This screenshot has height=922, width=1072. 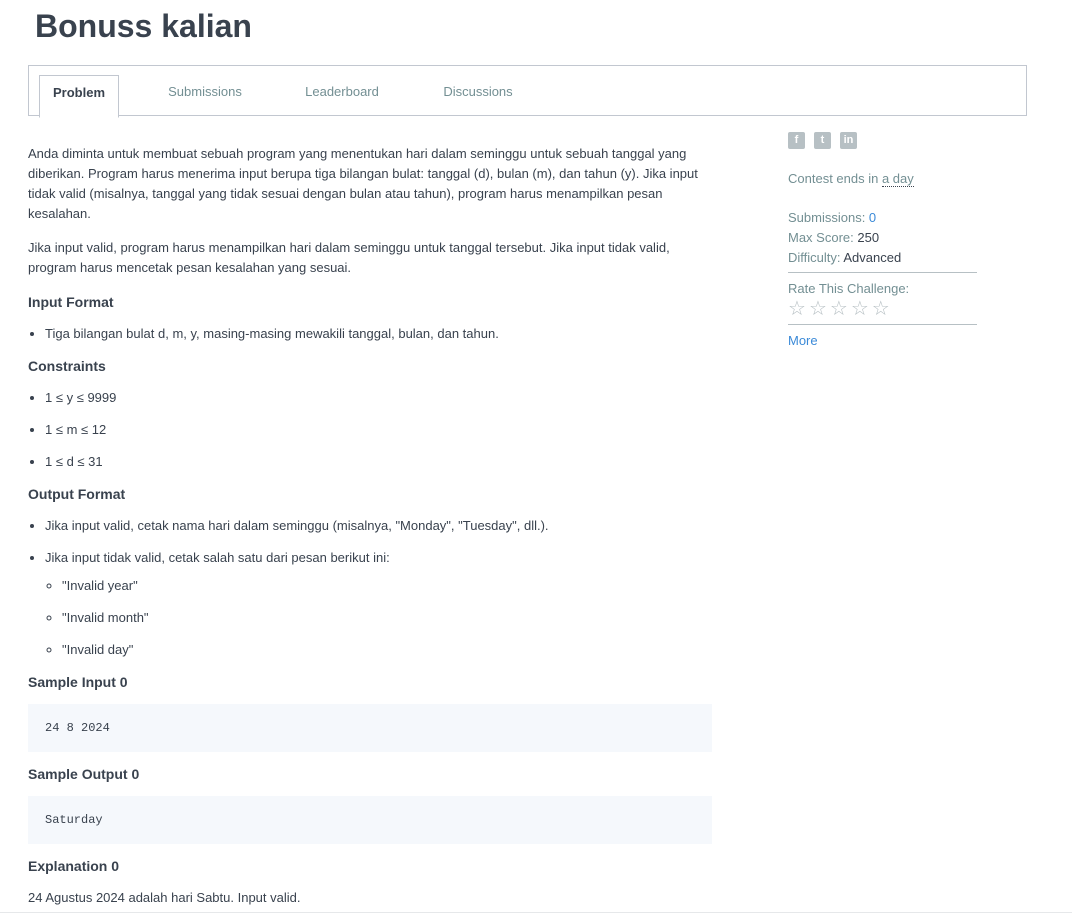 What do you see at coordinates (143, 26) in the screenshot?
I see `page-title: Bonuss kalian` at bounding box center [143, 26].